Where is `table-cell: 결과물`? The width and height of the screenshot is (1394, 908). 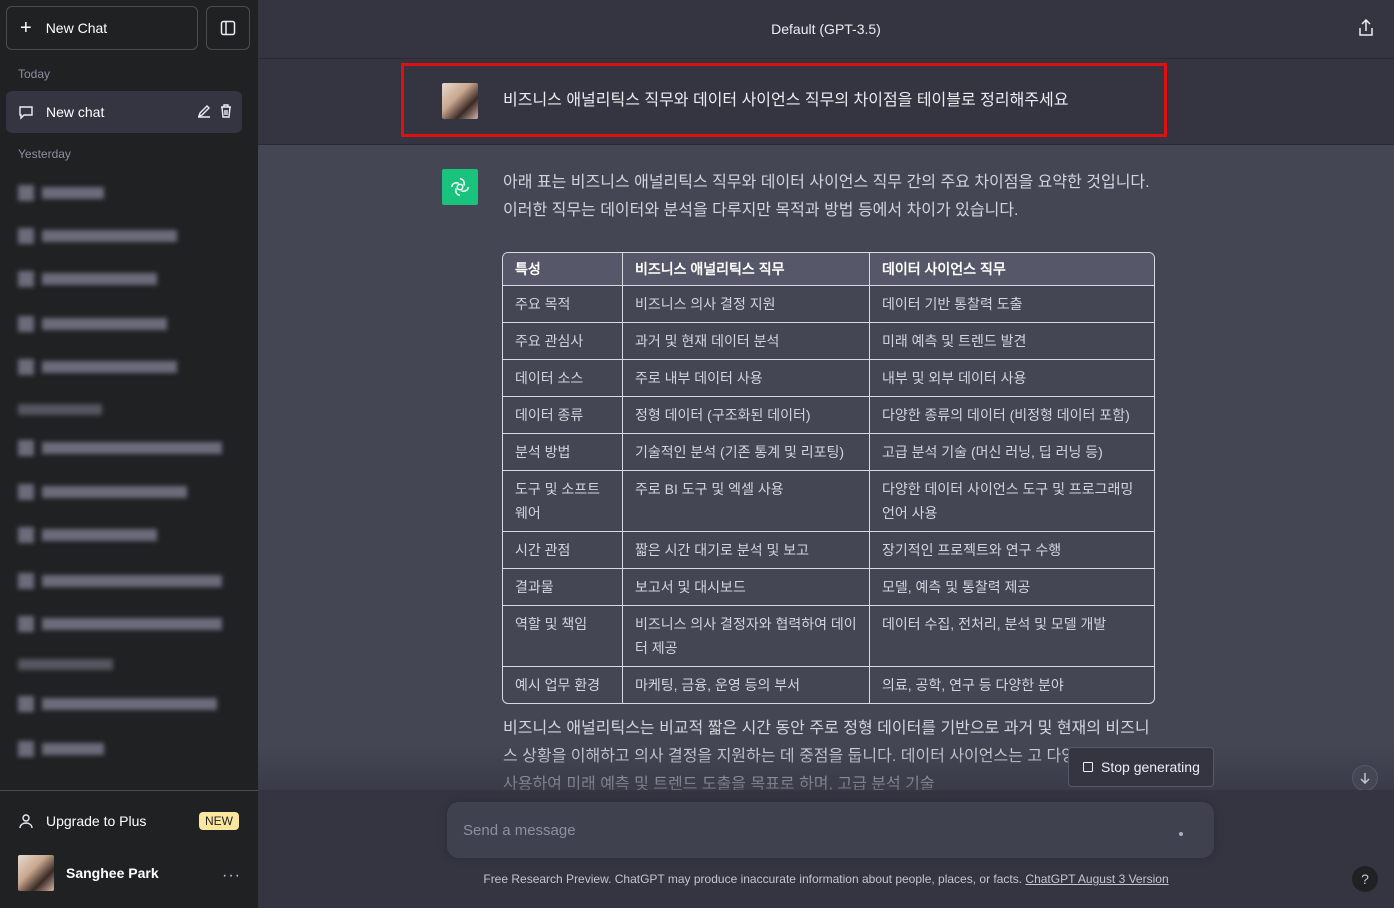 table-cell: 결과물 is located at coordinates (563, 587).